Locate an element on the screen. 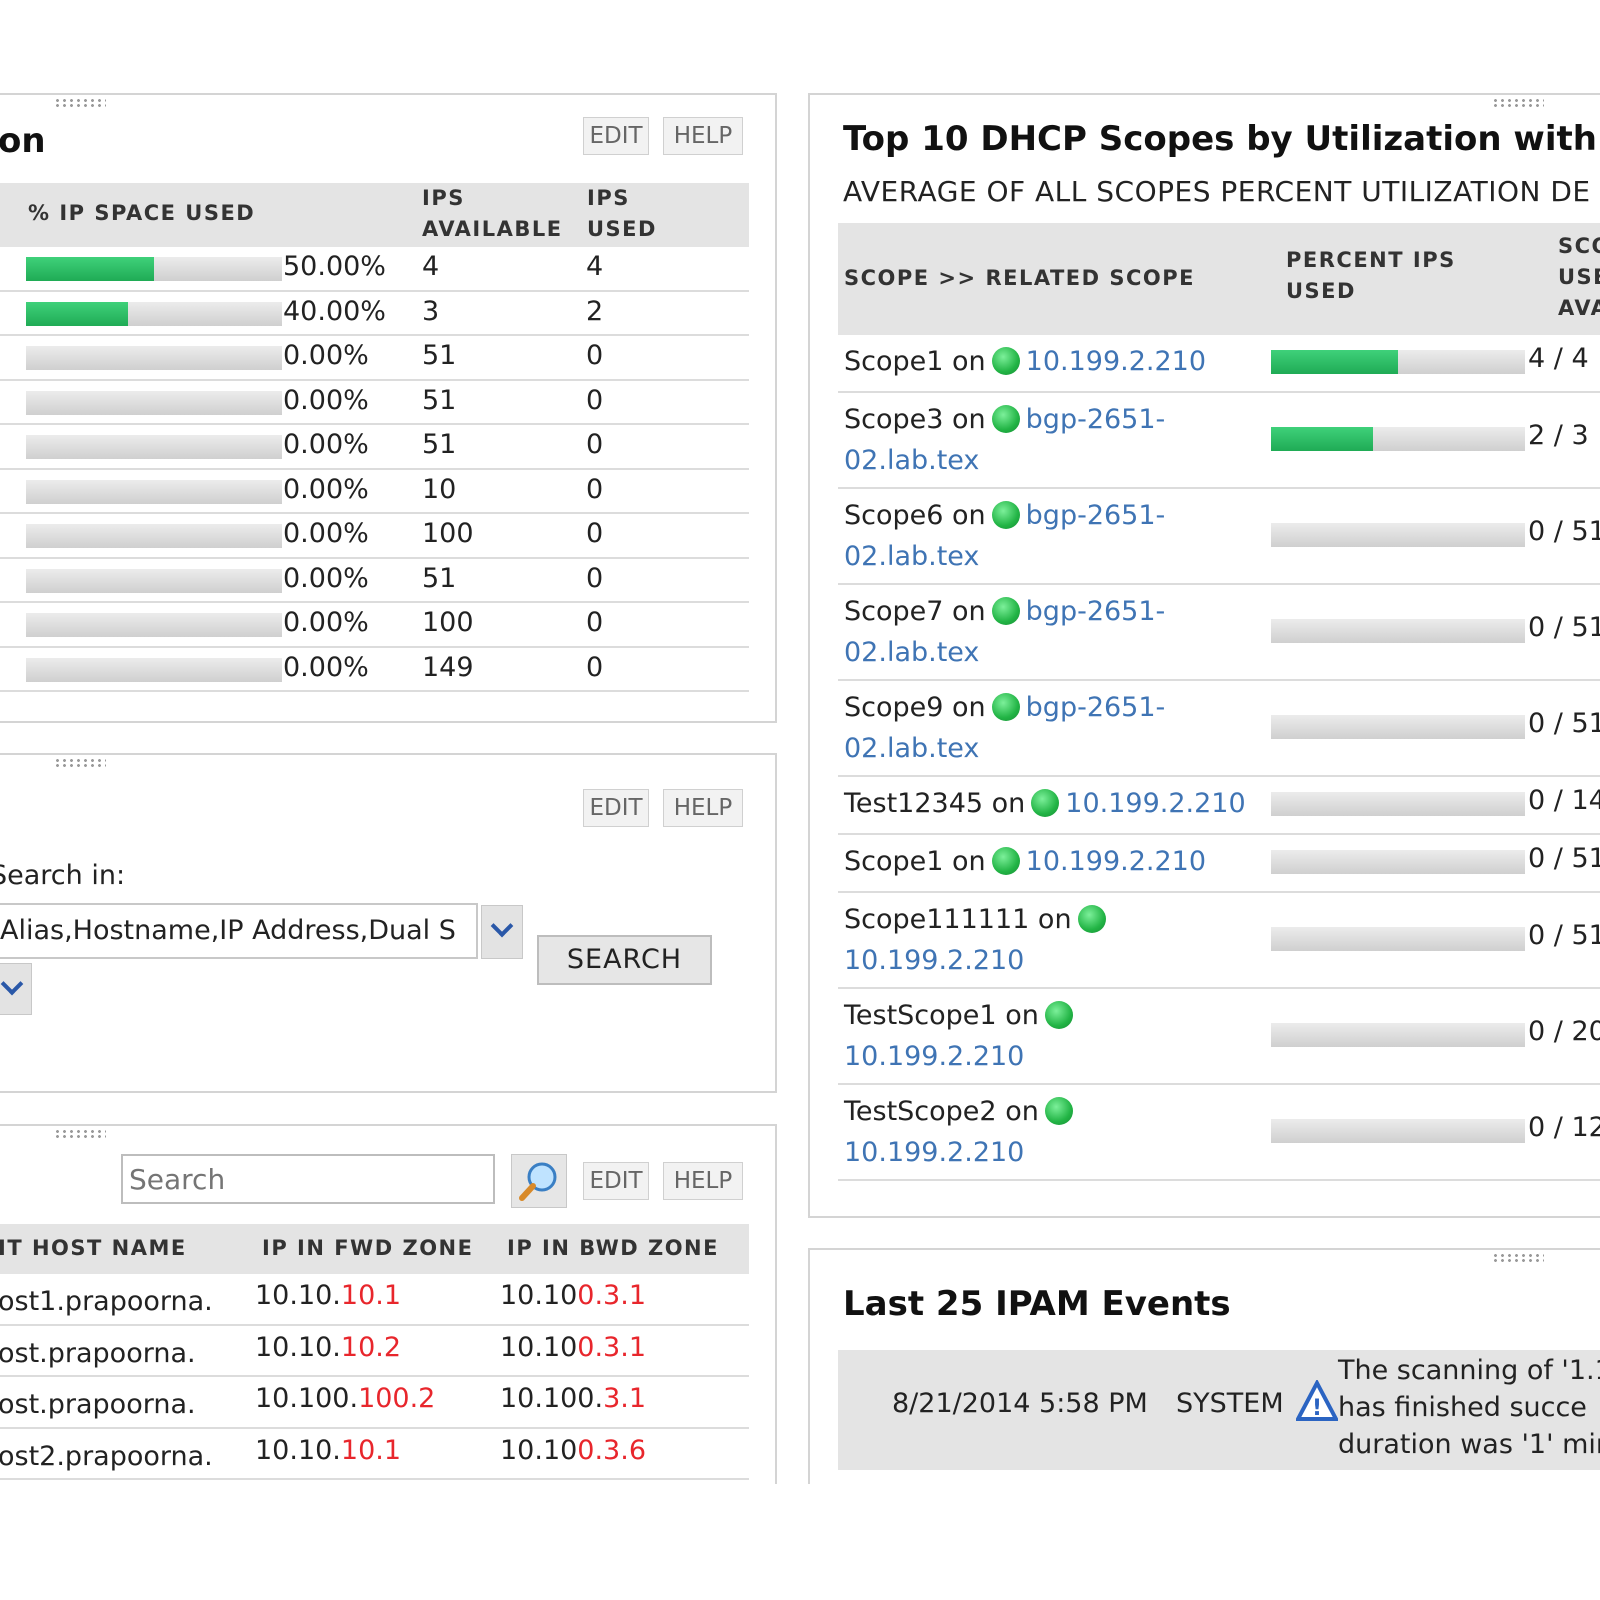  column-header-ip-bwd-zone: IP IN BWD ZONE is located at coordinates (613, 1248).